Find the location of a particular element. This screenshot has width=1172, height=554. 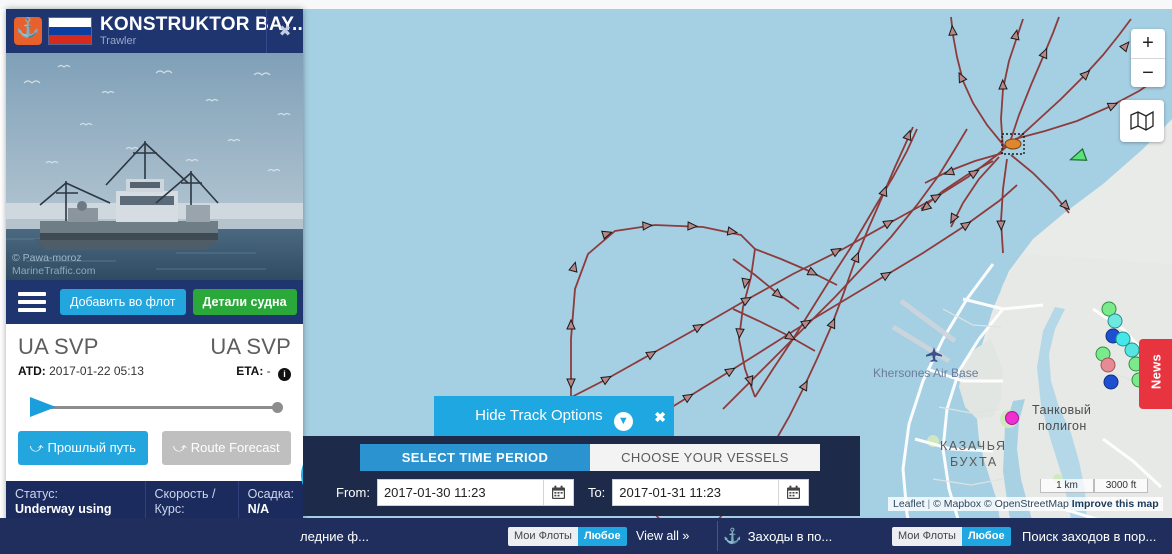

news-tab: News is located at coordinates (1155, 374).